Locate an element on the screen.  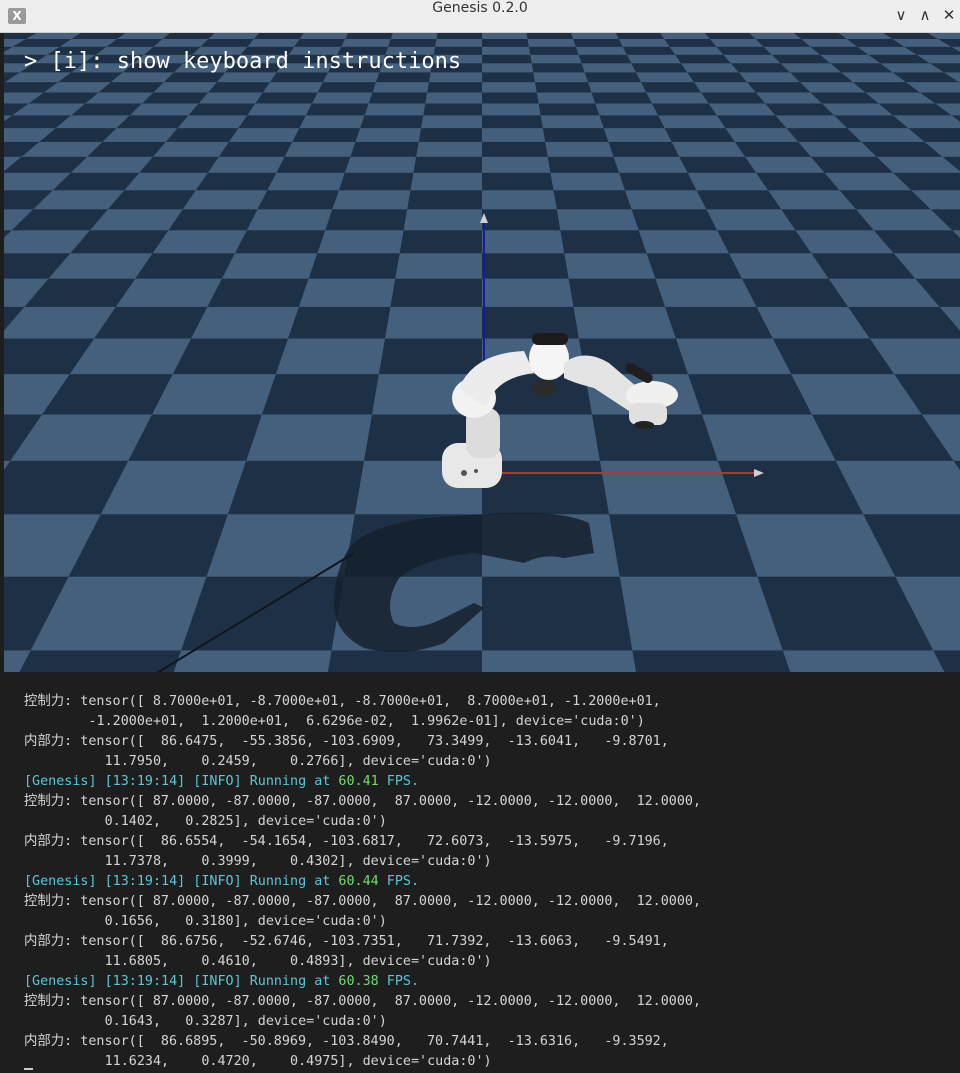
terminal-cursor is located at coordinates (28, 1069).